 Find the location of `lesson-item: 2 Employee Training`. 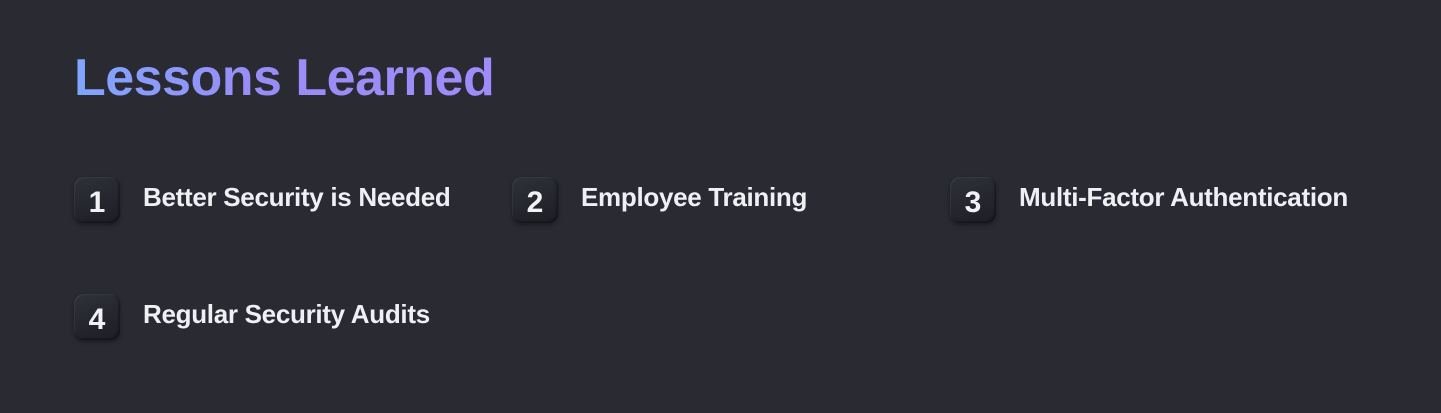

lesson-item: 2 Employee Training is located at coordinates (731, 201).